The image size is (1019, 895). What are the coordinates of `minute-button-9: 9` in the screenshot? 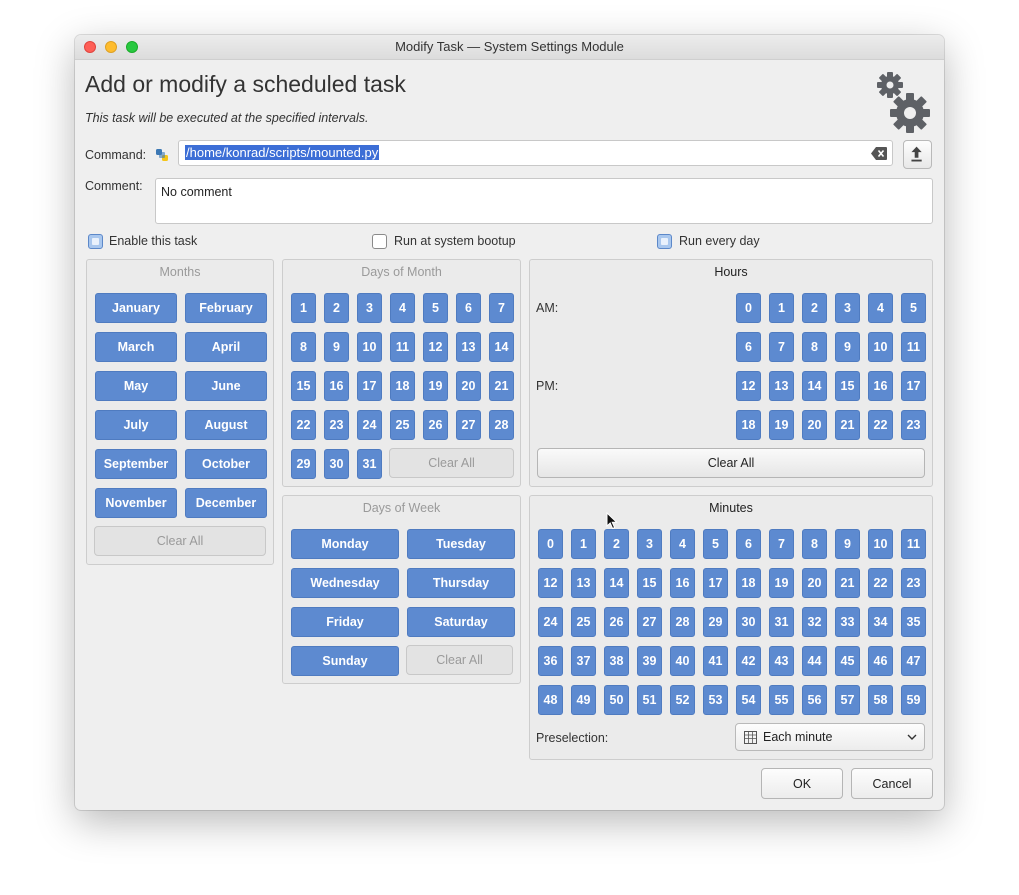 It's located at (847, 544).